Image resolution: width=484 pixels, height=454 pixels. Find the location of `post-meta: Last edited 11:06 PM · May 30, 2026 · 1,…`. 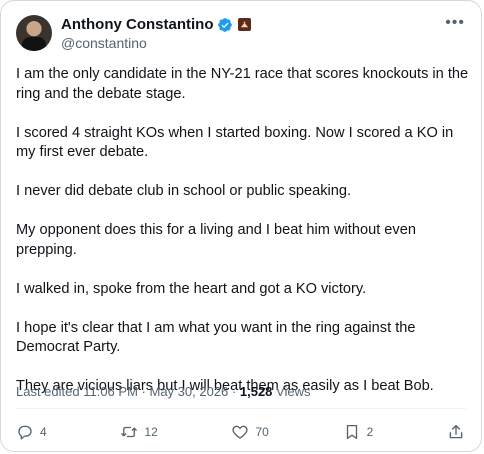

post-meta: Last edited 11:06 PM · May 30, 2026 · 1,… is located at coordinates (163, 391).